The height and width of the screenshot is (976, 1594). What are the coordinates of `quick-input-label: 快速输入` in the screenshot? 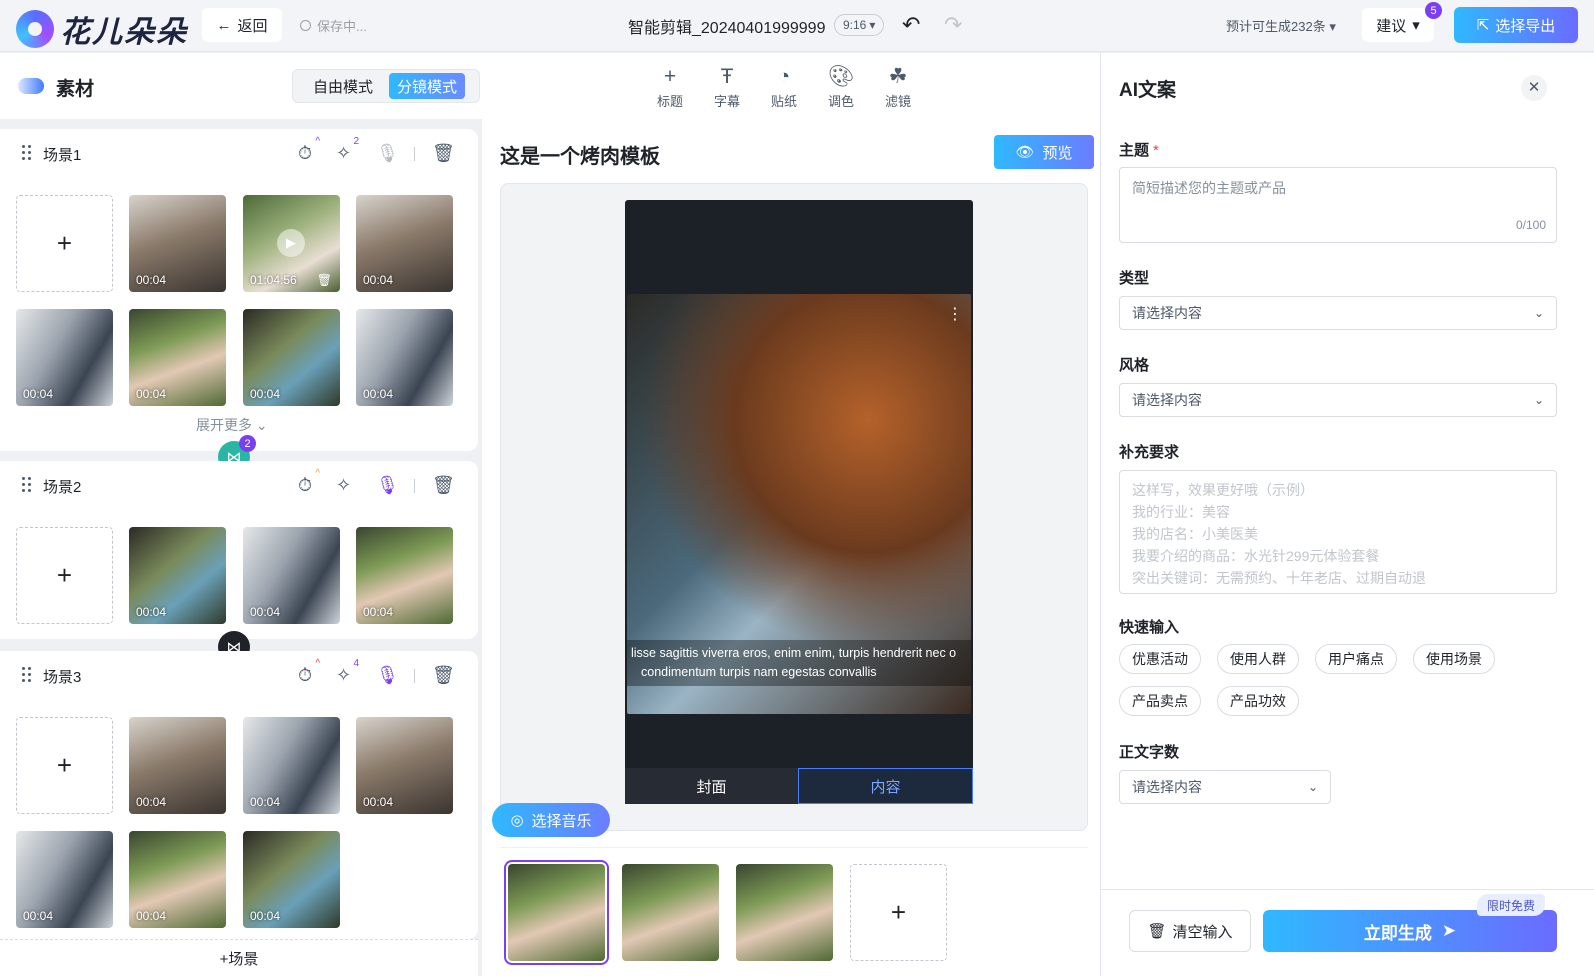 It's located at (1149, 627).